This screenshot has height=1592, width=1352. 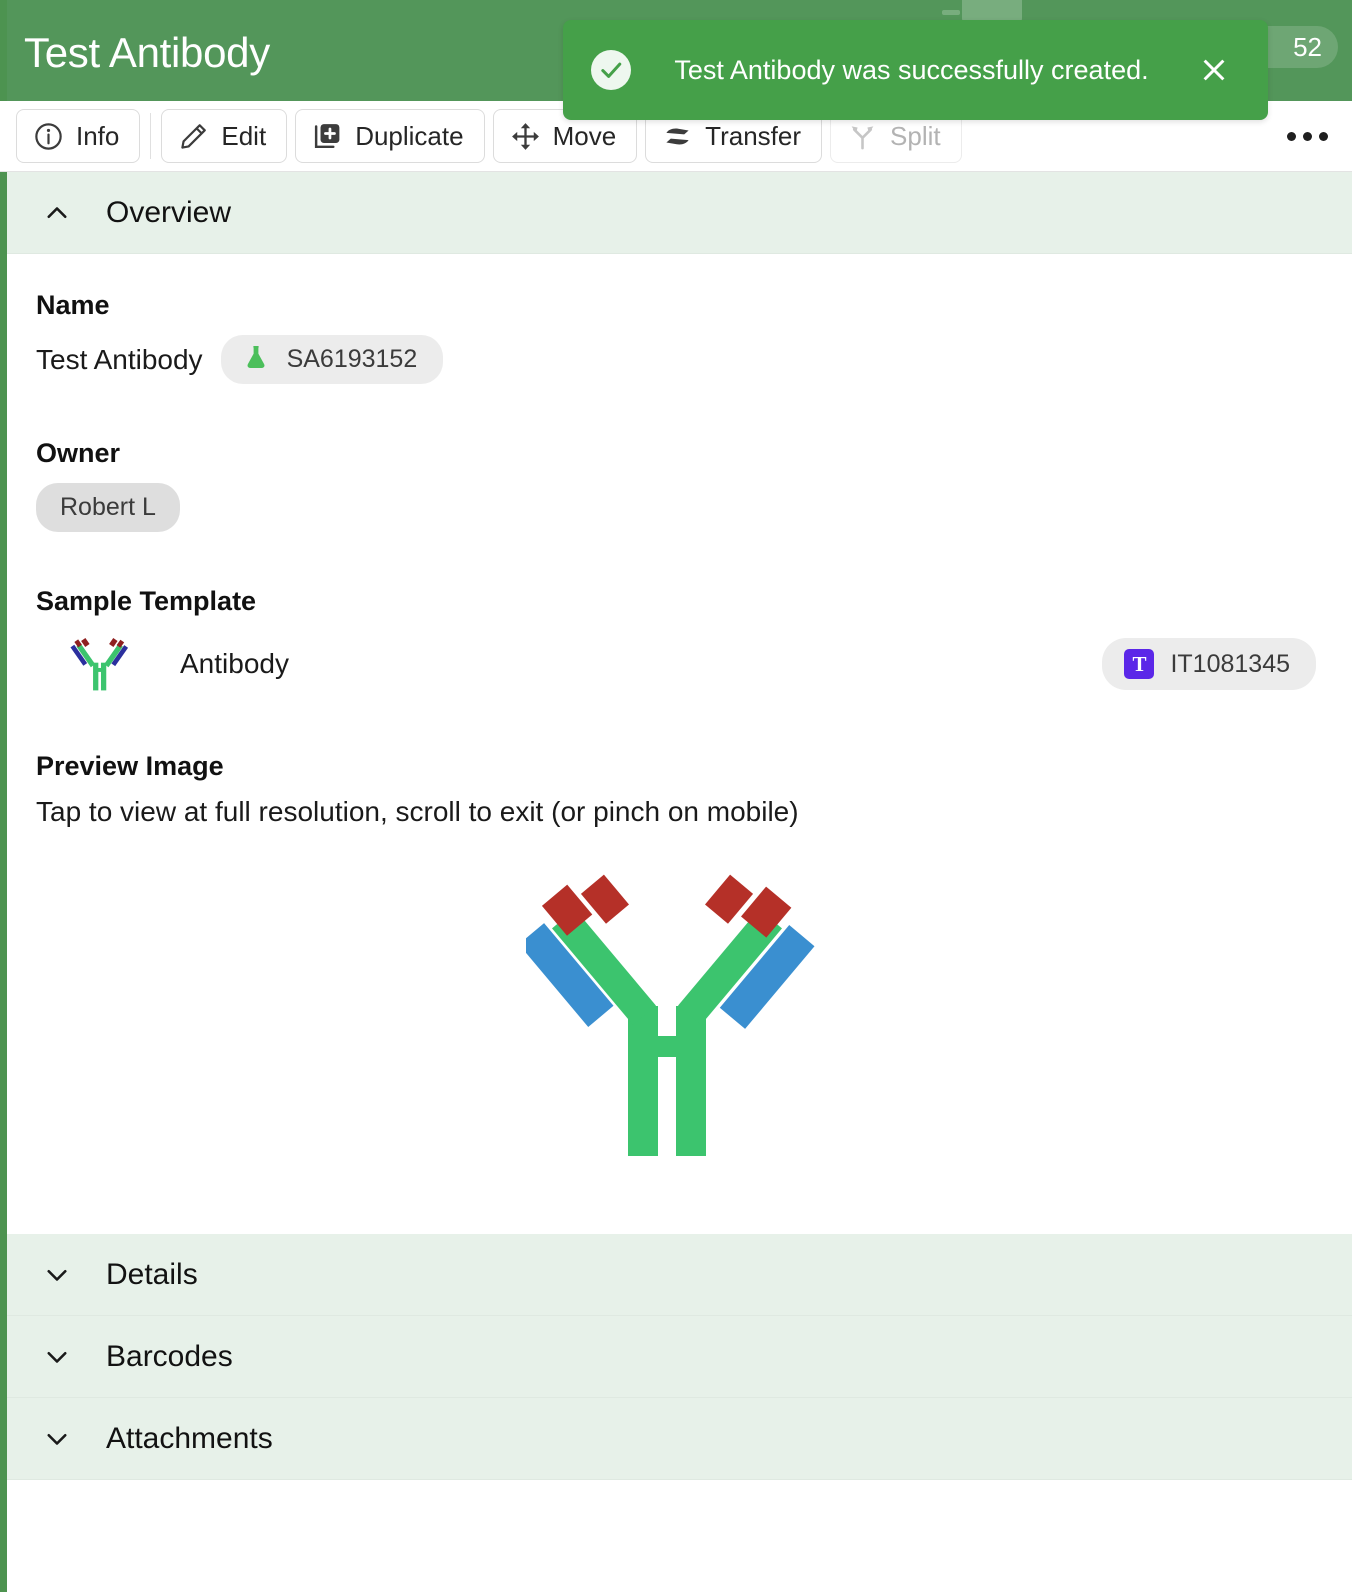 What do you see at coordinates (48, 136) in the screenshot?
I see `info-circle-icon` at bounding box center [48, 136].